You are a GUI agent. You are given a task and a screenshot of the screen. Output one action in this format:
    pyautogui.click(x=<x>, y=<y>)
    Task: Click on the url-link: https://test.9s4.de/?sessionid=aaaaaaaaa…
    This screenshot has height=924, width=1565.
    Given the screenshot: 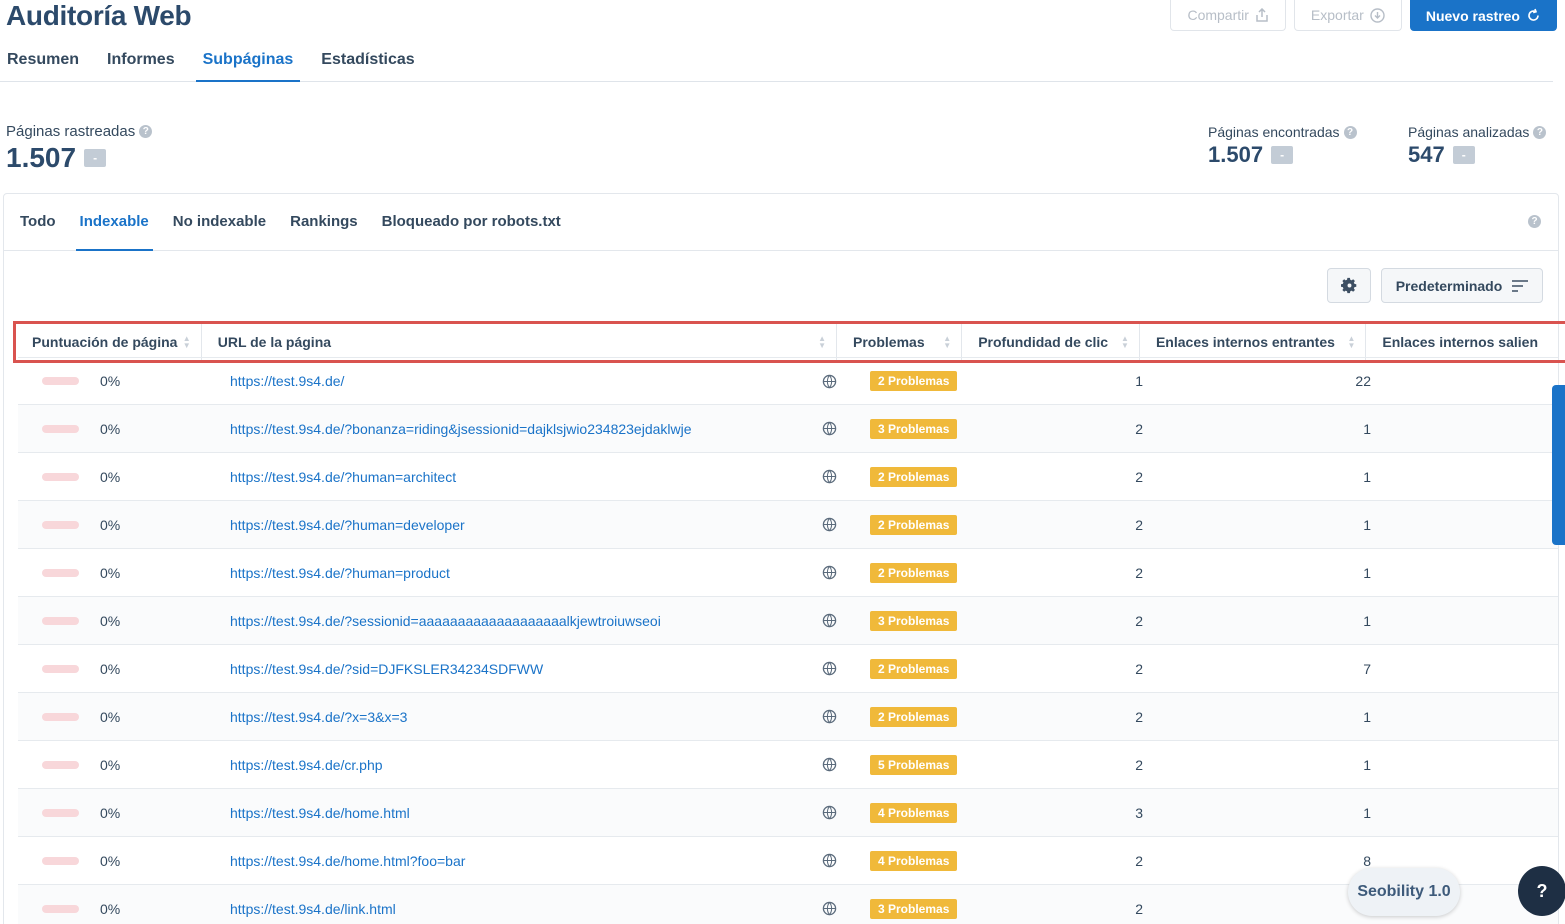 What is the action you would take?
    pyautogui.click(x=445, y=621)
    